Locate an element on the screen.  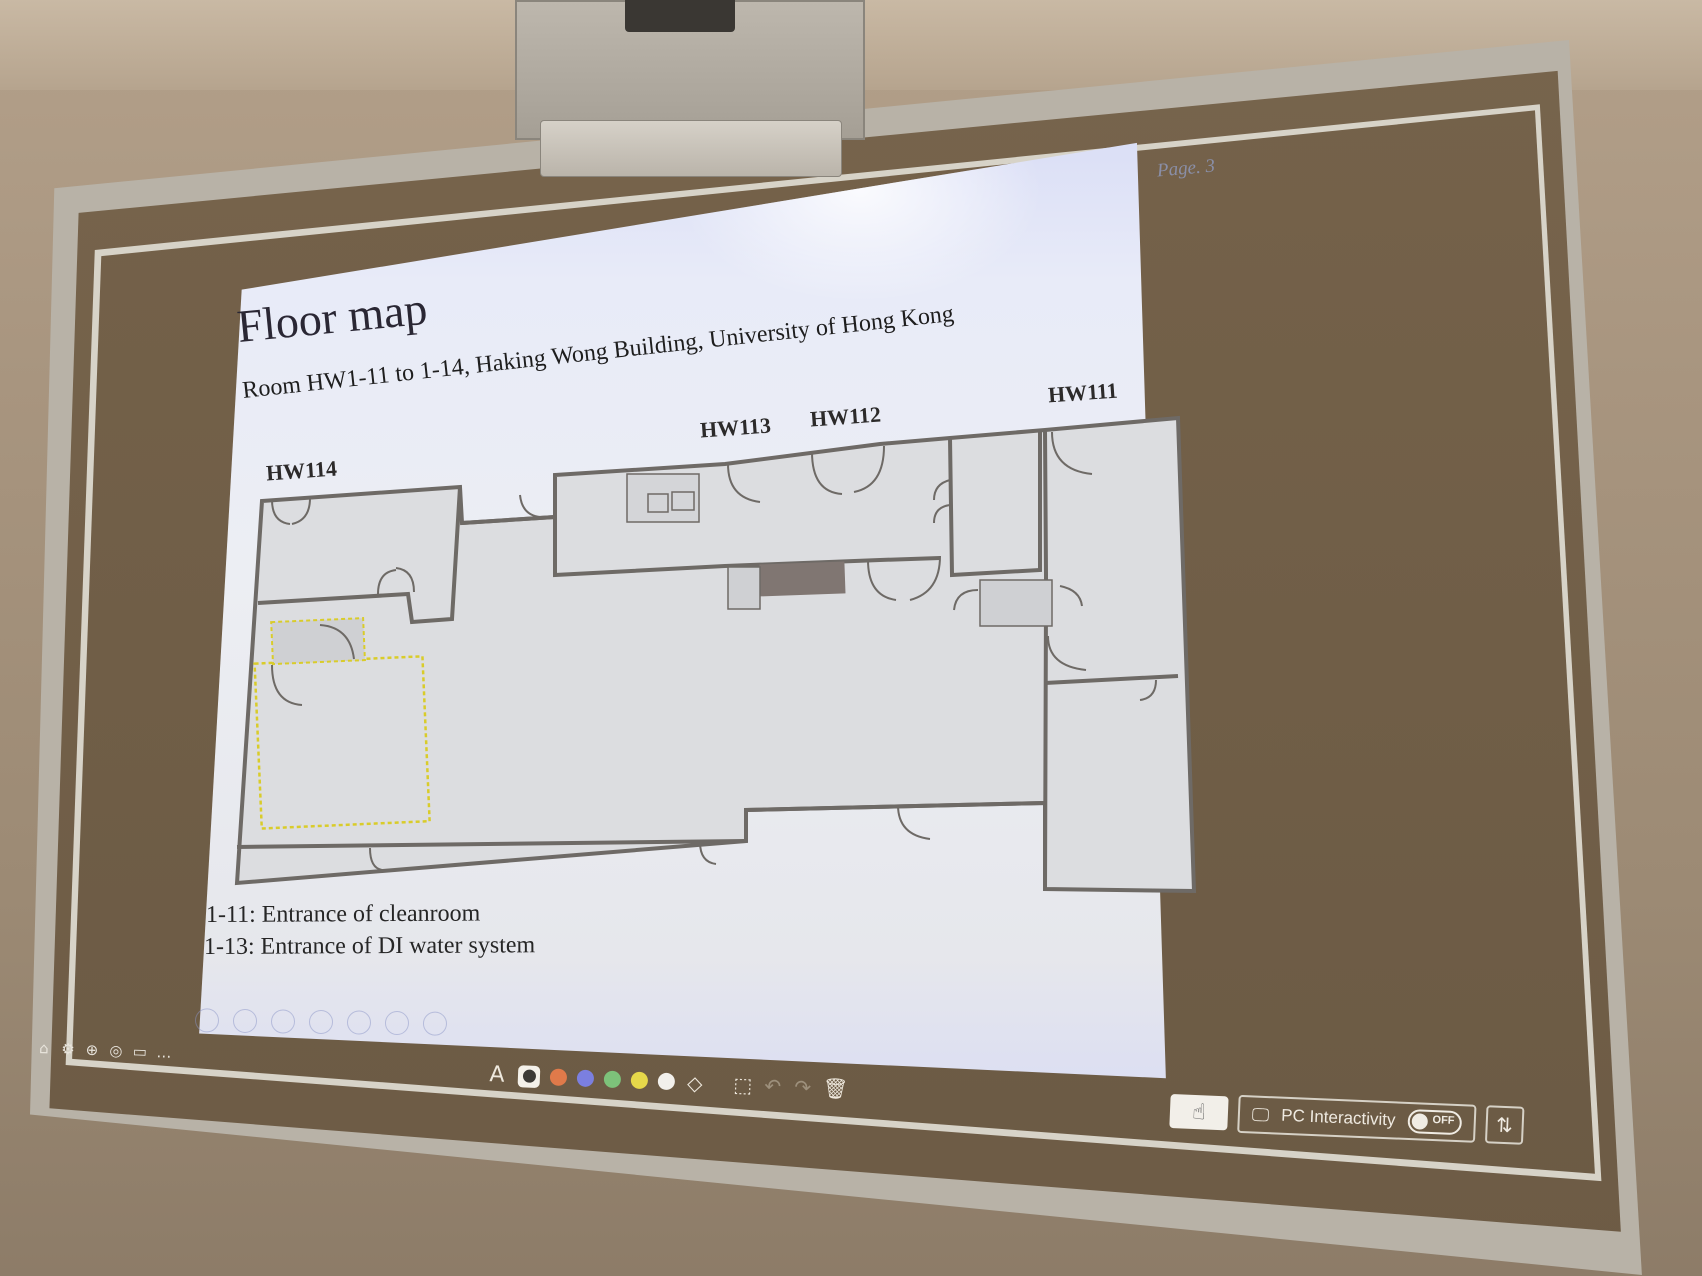
redo-icon: ↷ is located at coordinates (802, 1086).